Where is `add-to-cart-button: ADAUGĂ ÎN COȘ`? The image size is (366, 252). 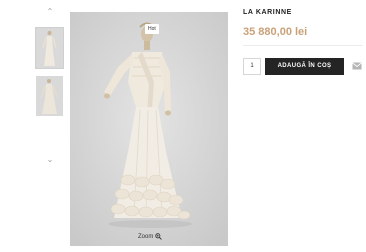 add-to-cart-button: ADAUGĂ ÎN COȘ is located at coordinates (304, 66).